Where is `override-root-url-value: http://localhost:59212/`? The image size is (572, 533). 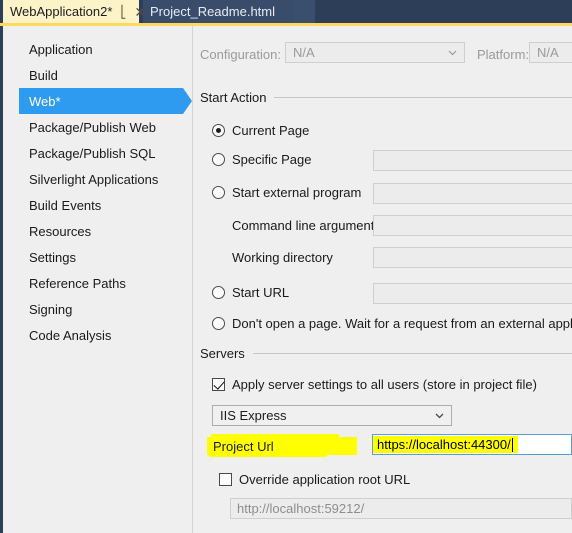
override-root-url-value: http://localhost:59212/ is located at coordinates (301, 508).